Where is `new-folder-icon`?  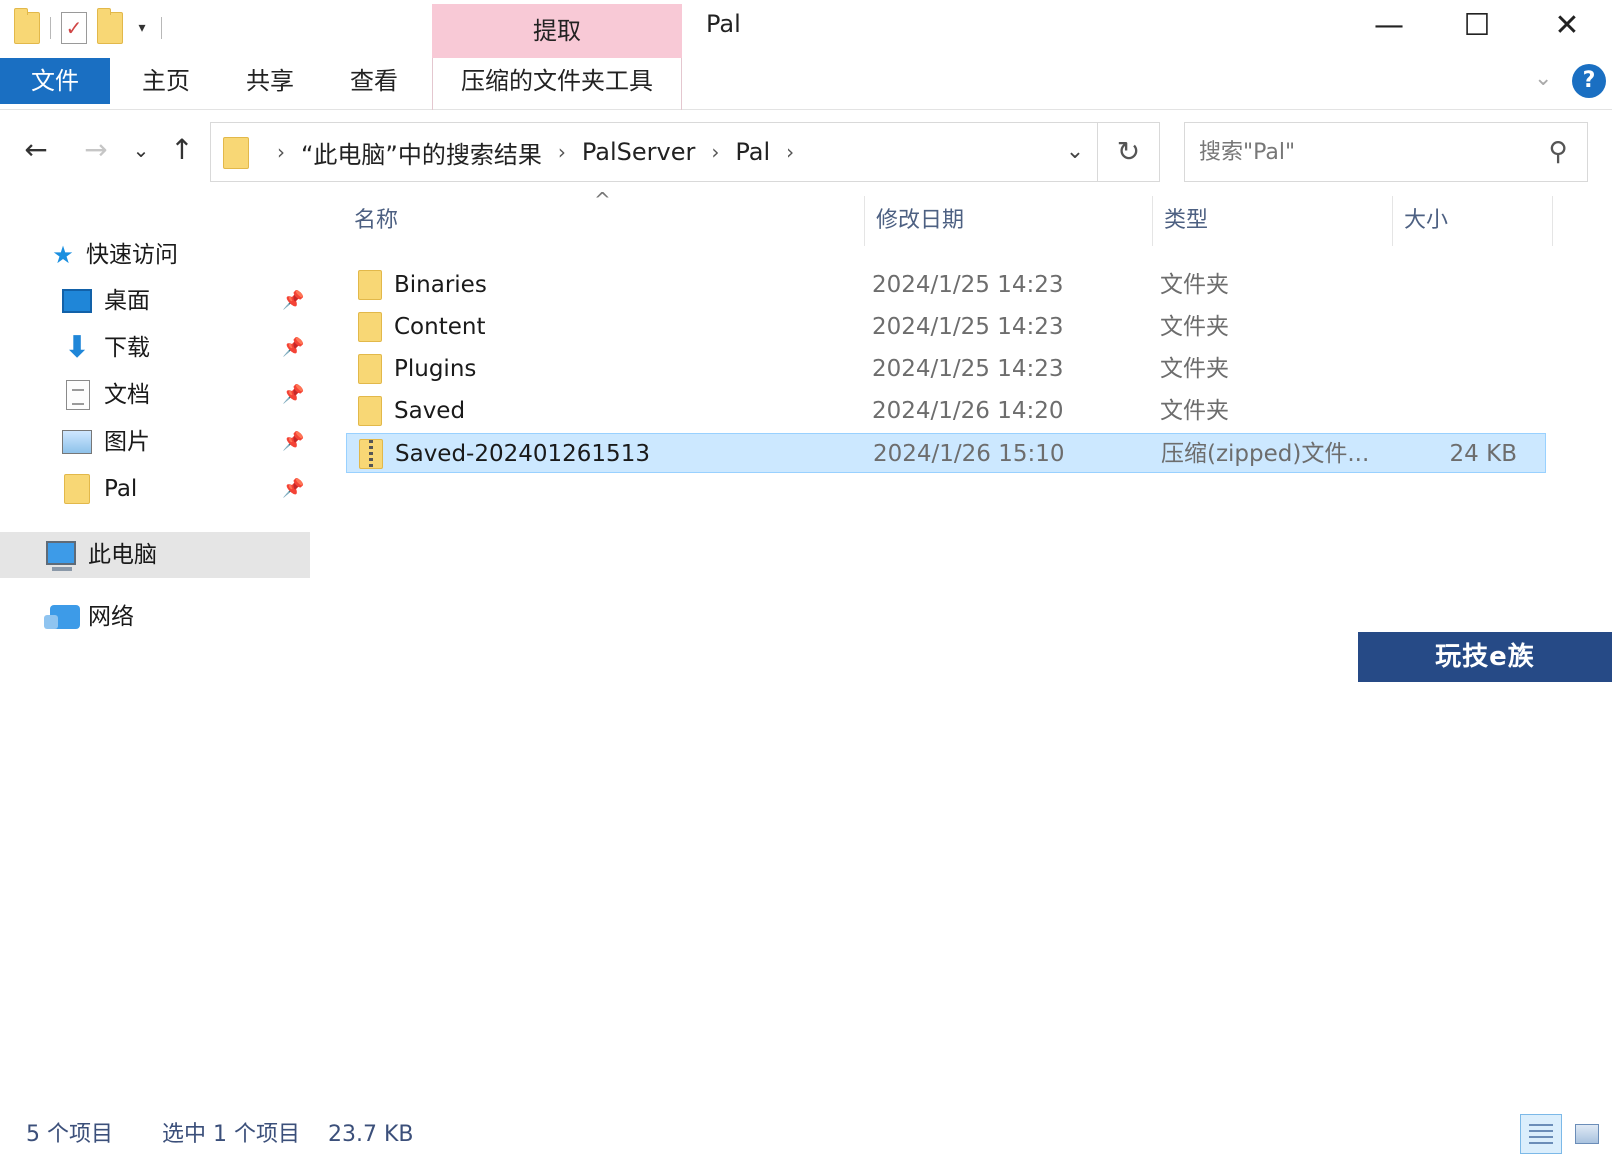
new-folder-icon is located at coordinates (110, 26).